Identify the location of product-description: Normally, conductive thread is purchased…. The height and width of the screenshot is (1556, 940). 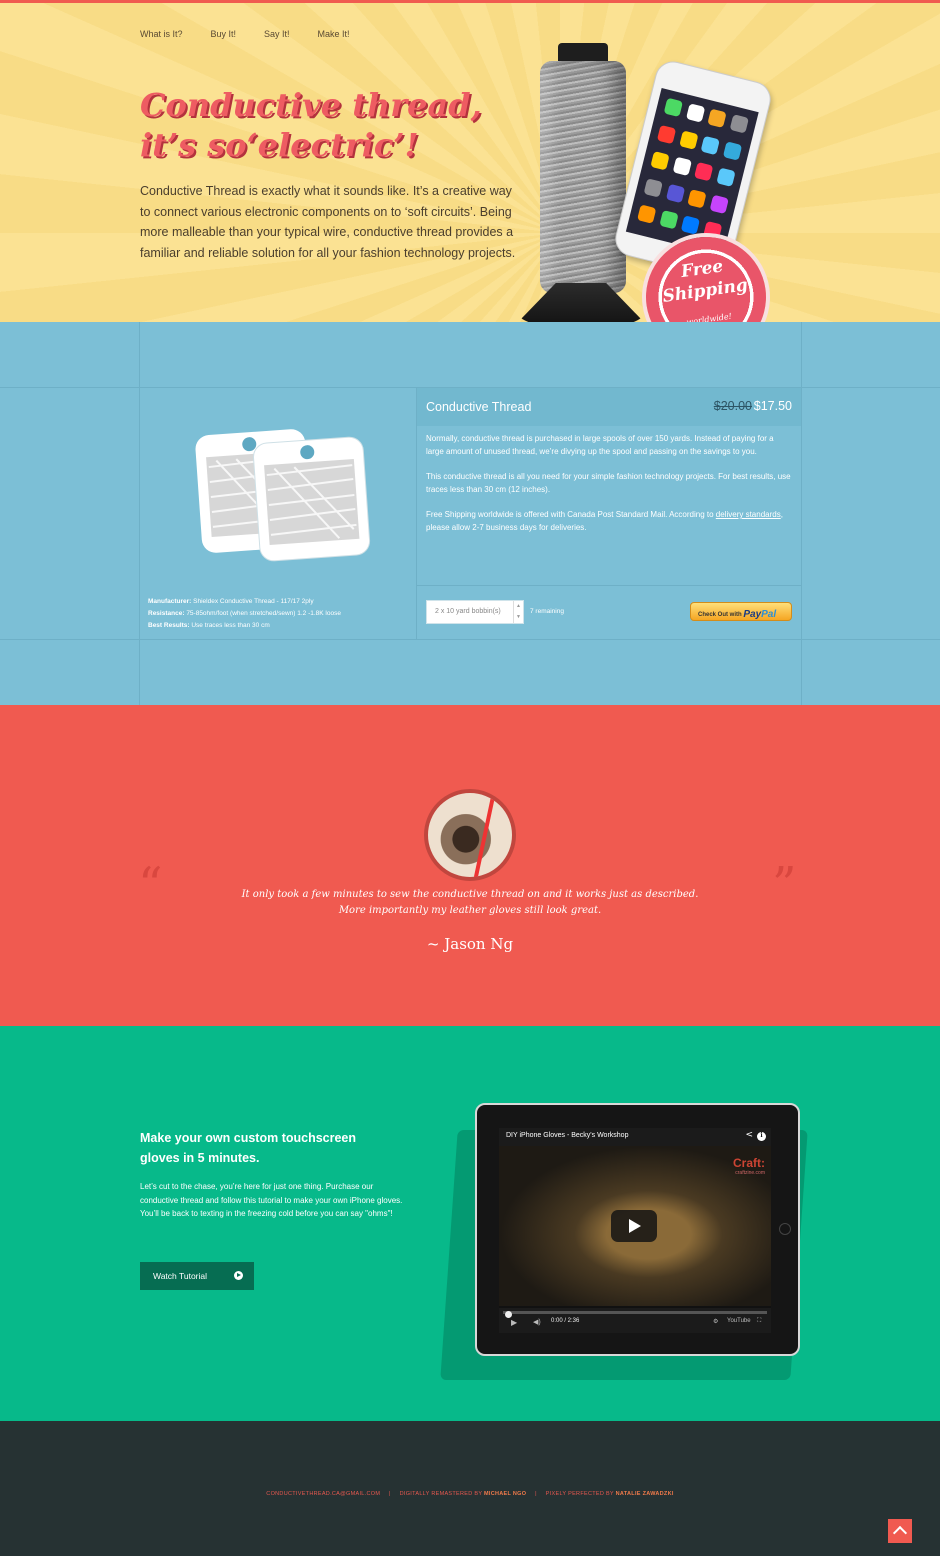
(609, 489).